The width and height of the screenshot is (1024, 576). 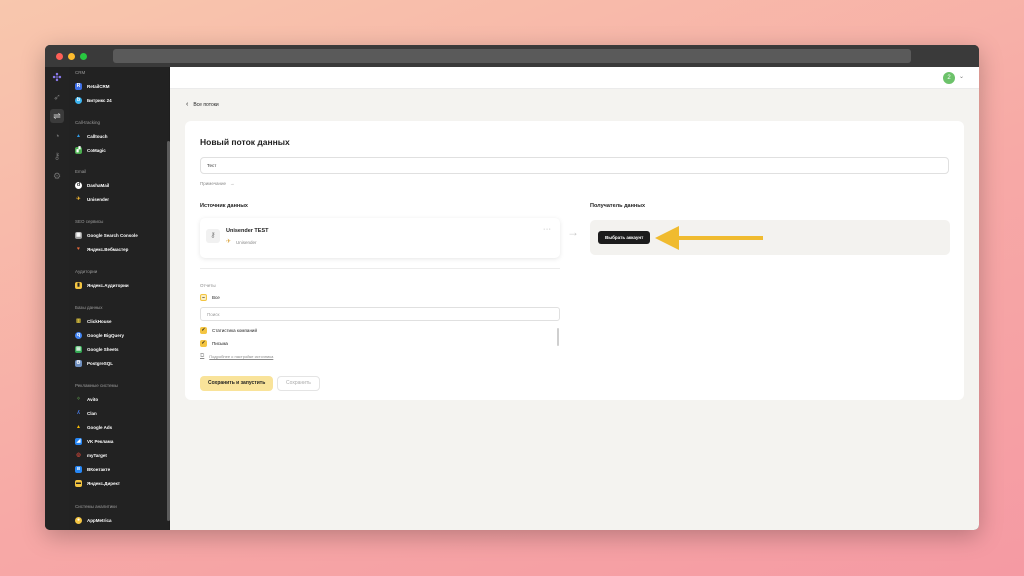 I want to click on report-checkbox-campaign-stats: ✓ Статистика компаний, so click(x=228, y=330).